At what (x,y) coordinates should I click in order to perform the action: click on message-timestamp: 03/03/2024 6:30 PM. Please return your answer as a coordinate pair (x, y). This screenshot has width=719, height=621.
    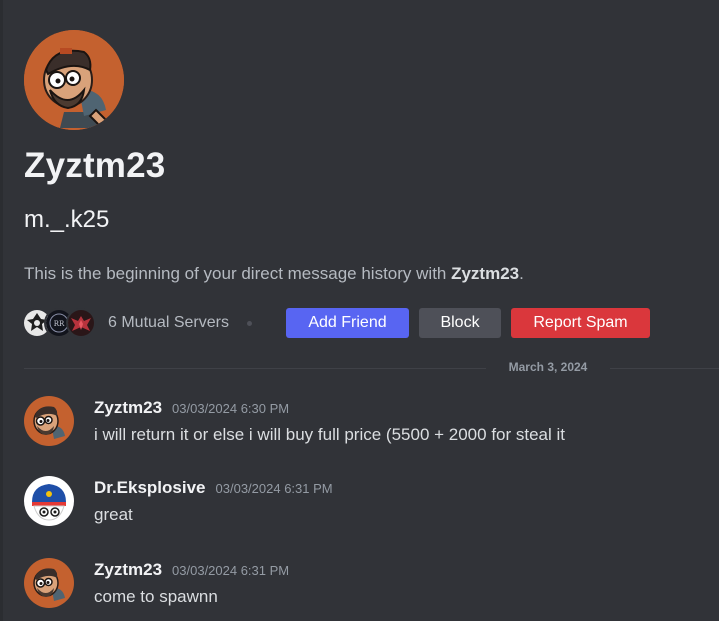
    Looking at the image, I should click on (231, 408).